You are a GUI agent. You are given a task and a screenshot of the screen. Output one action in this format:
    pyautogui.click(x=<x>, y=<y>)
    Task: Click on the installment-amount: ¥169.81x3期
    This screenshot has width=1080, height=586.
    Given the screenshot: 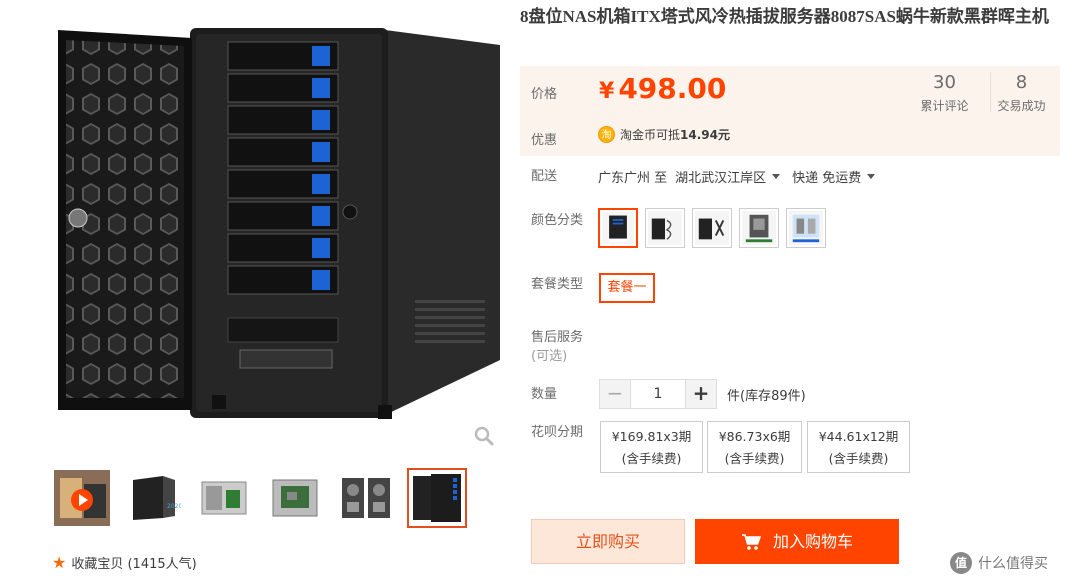 What is the action you would take?
    pyautogui.click(x=651, y=436)
    